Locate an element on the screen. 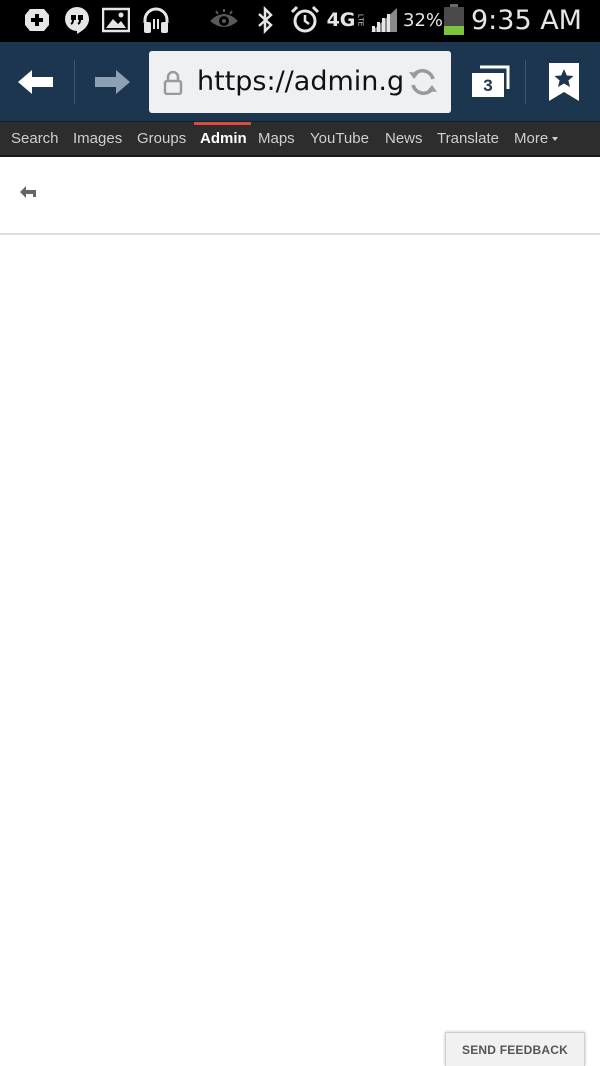  battery-icon is located at coordinates (454, 19).